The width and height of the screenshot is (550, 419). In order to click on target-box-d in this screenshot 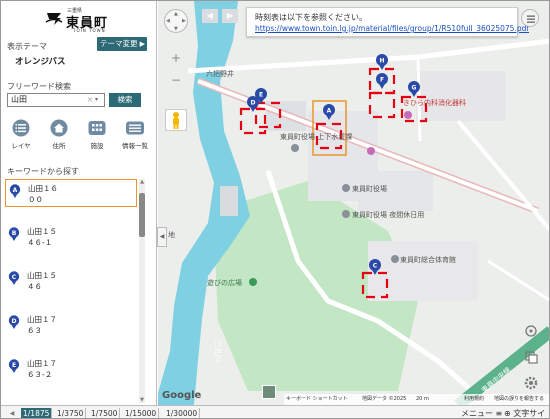, I will do `click(253, 121)`.